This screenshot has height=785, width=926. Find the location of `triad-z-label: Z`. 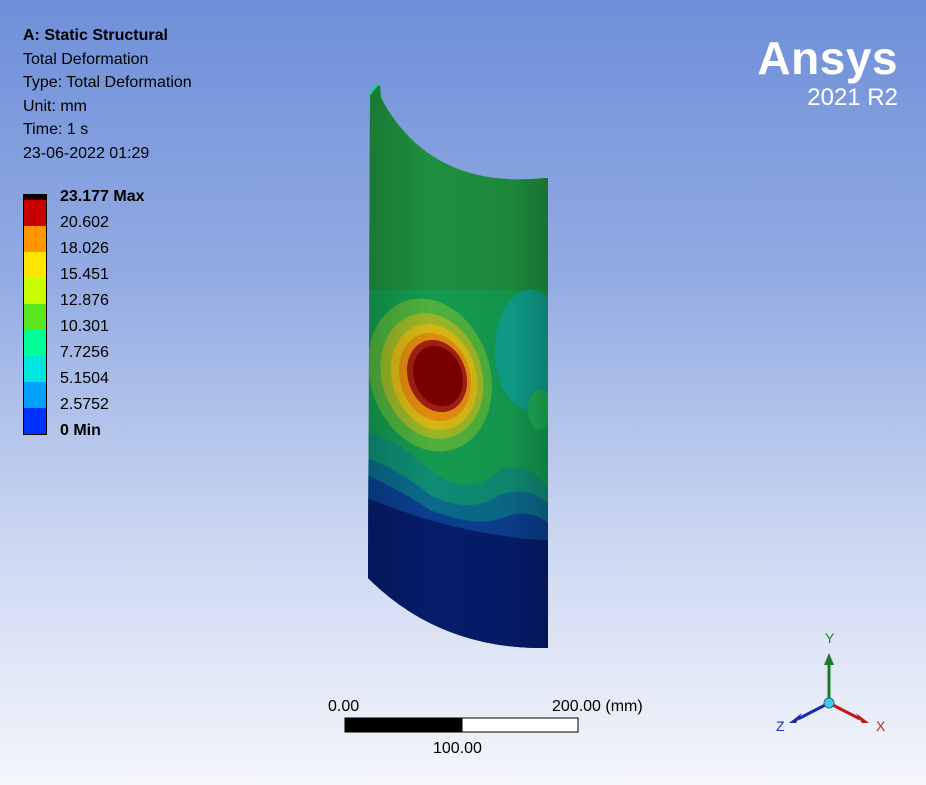

triad-z-label: Z is located at coordinates (780, 726).